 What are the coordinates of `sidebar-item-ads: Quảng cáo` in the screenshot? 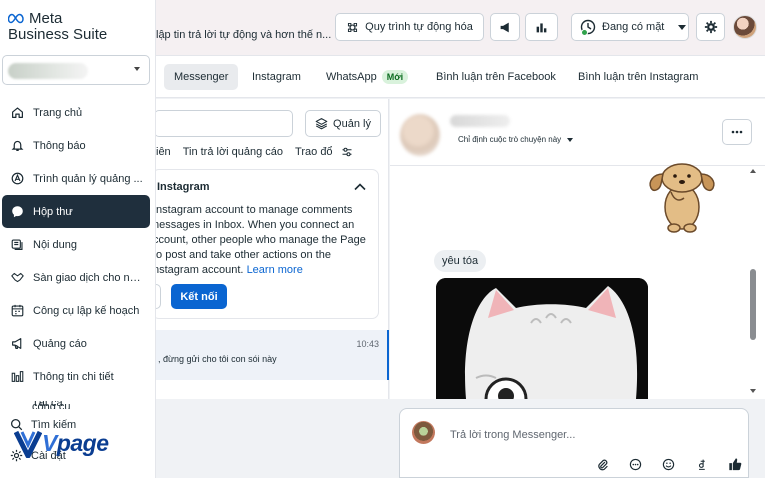 It's located at (76, 343).